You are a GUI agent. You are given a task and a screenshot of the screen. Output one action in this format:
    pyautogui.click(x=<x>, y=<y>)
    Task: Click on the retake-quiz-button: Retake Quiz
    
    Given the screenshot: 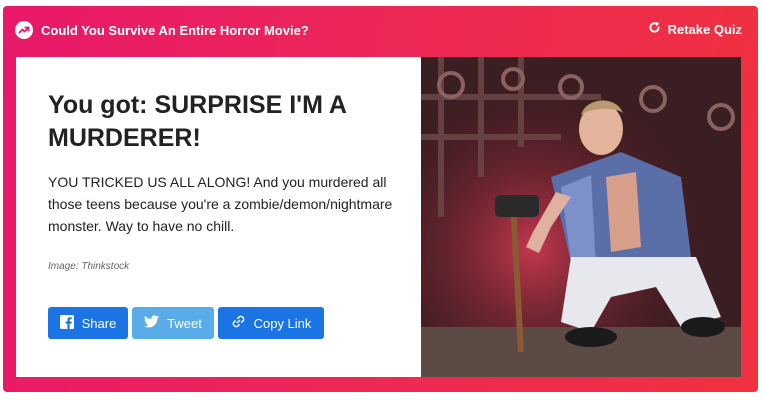 What is the action you would take?
    pyautogui.click(x=695, y=29)
    